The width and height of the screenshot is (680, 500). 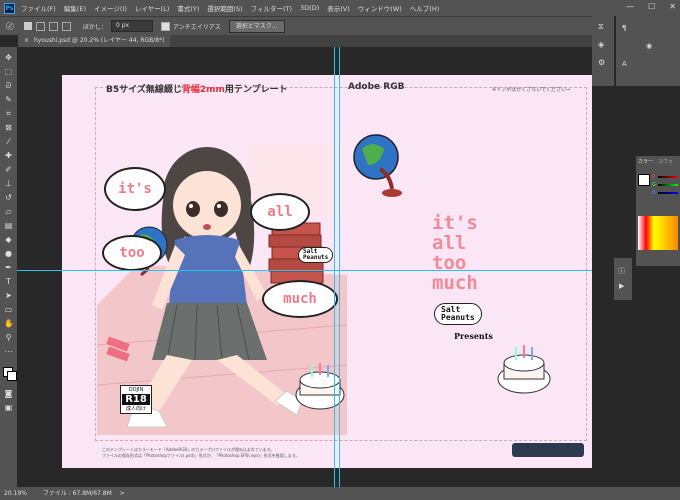 I want to click on photoshop-logo: Ps, so click(x=9, y=8).